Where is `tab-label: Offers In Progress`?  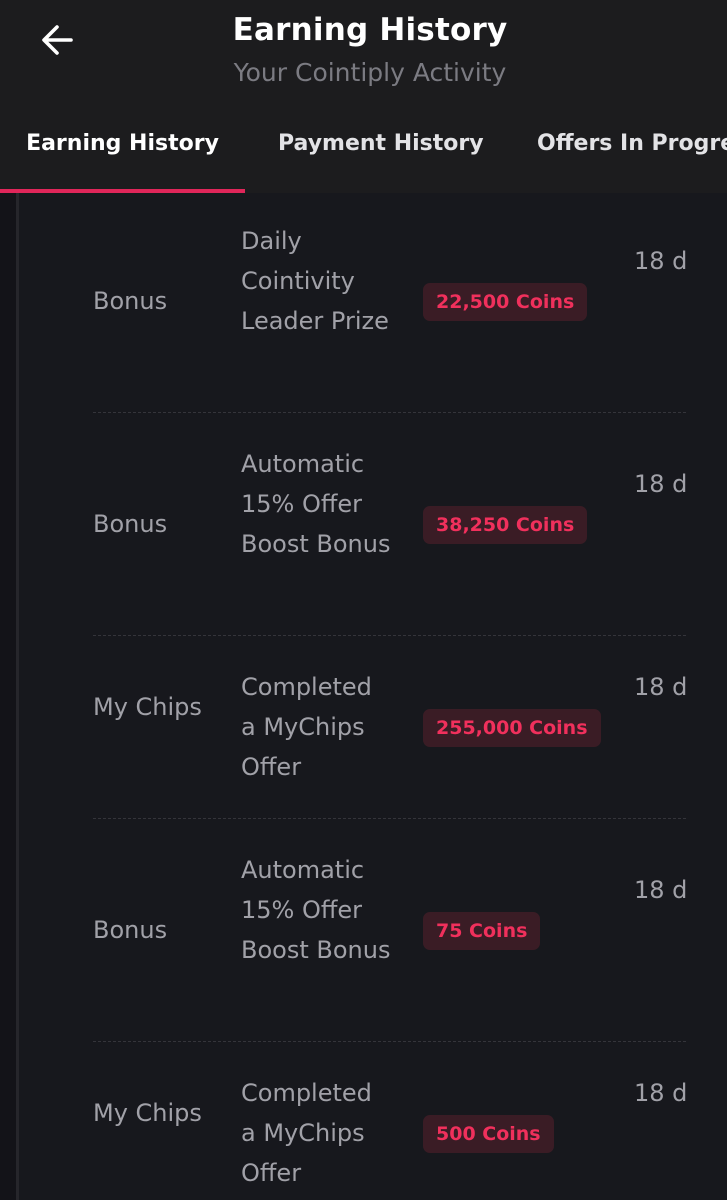
tab-label: Offers In Progress is located at coordinates (632, 143).